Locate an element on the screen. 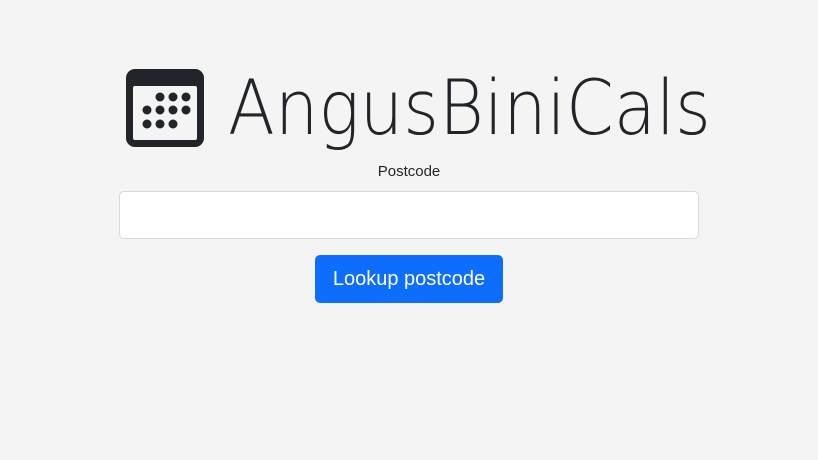  postcode-input is located at coordinates (409, 215).